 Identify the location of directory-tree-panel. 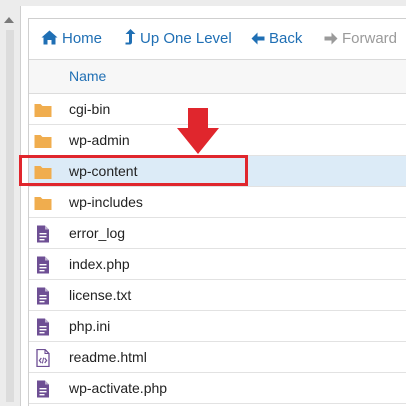
(10, 206).